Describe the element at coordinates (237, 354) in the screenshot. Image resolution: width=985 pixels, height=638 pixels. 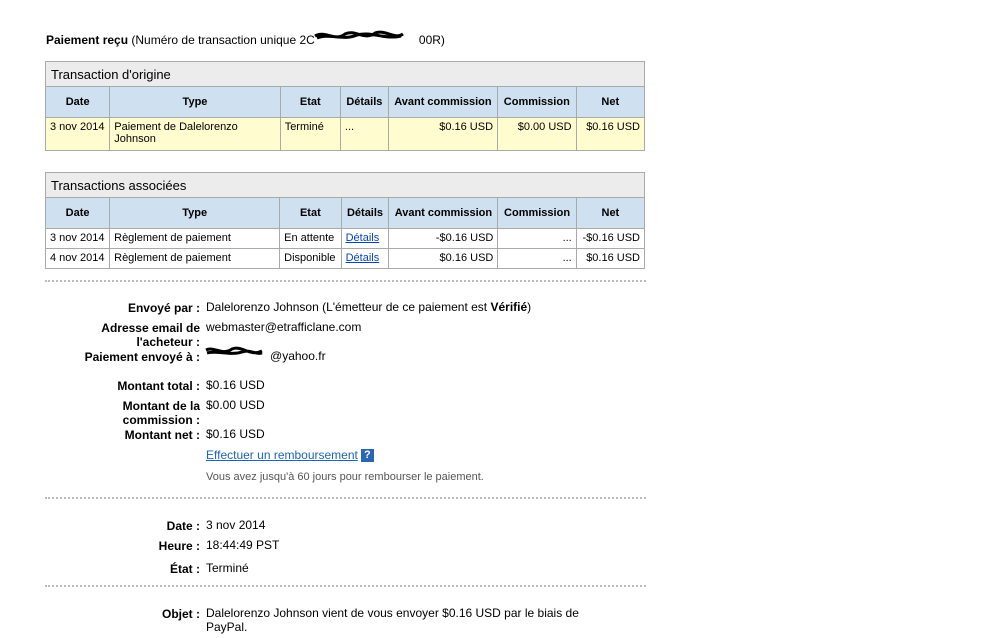
I see `redacted-scribble: XXXXXXXX` at that location.